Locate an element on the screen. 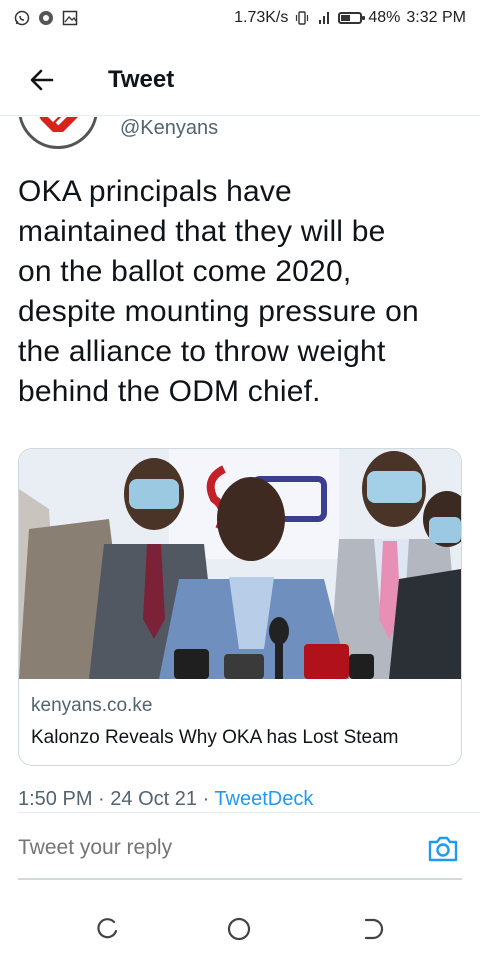 Image resolution: width=480 pixels, height=960 pixels. page-title: Tweet is located at coordinates (141, 79).